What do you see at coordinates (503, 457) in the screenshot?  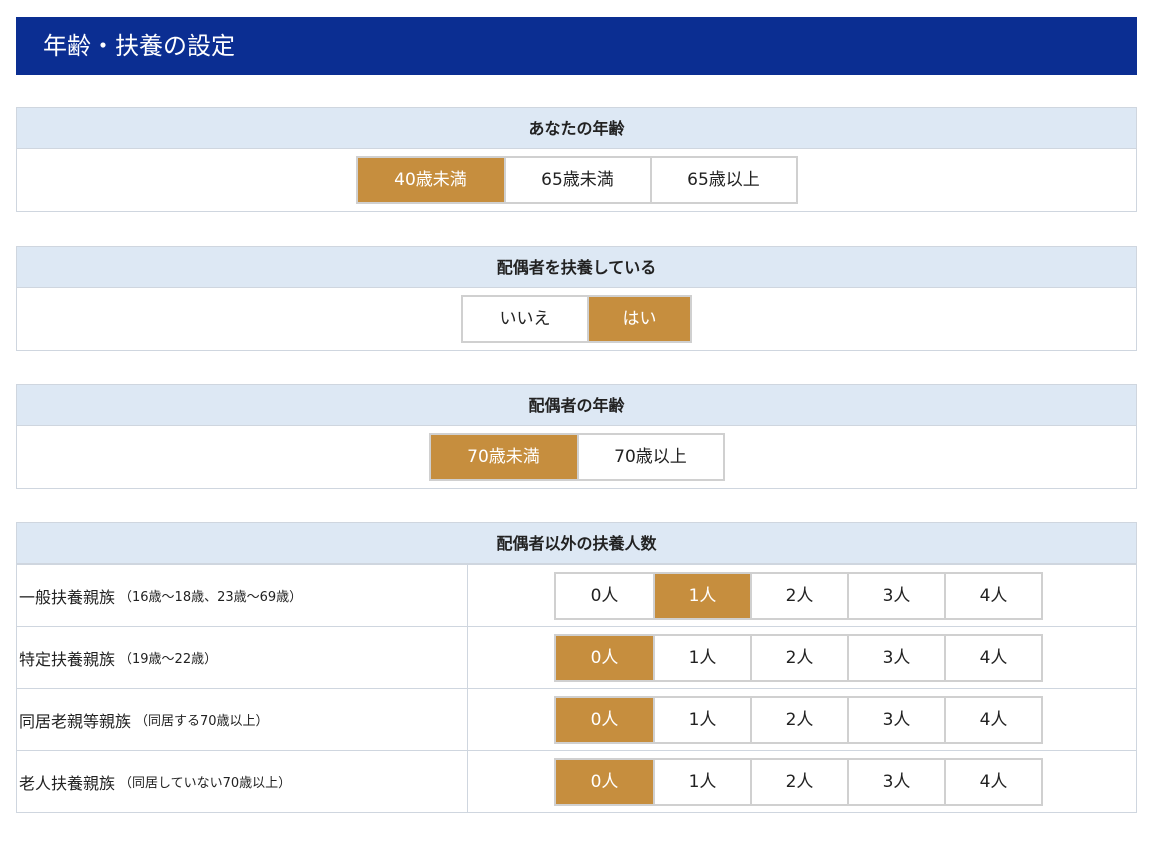 I see `spouse-age-option-under-70: 70歳未満` at bounding box center [503, 457].